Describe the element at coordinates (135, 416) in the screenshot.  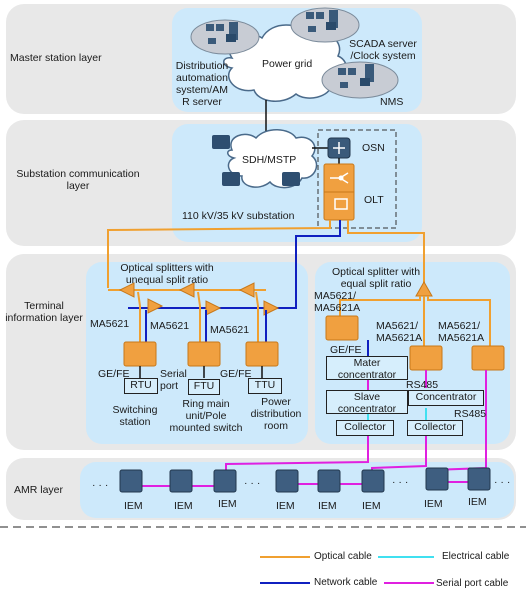
I see `site-label-1: Switching station` at that location.